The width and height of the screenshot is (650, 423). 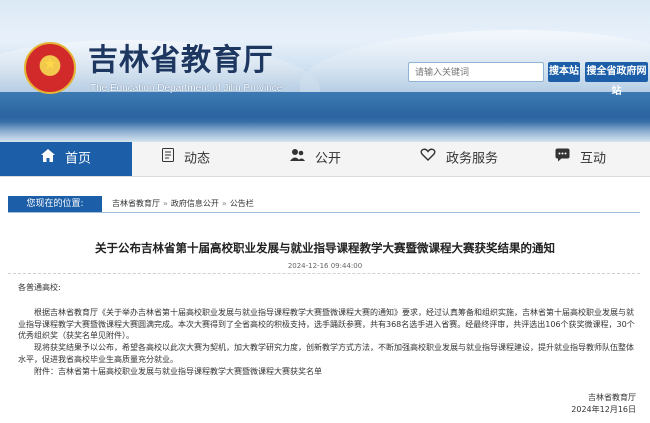 What do you see at coordinates (47, 159) in the screenshot?
I see `home-icon` at bounding box center [47, 159].